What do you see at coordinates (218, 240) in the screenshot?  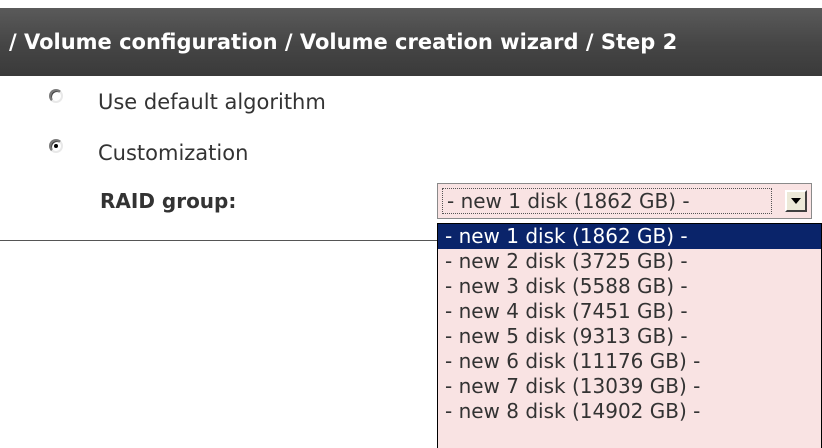 I see `divider` at bounding box center [218, 240].